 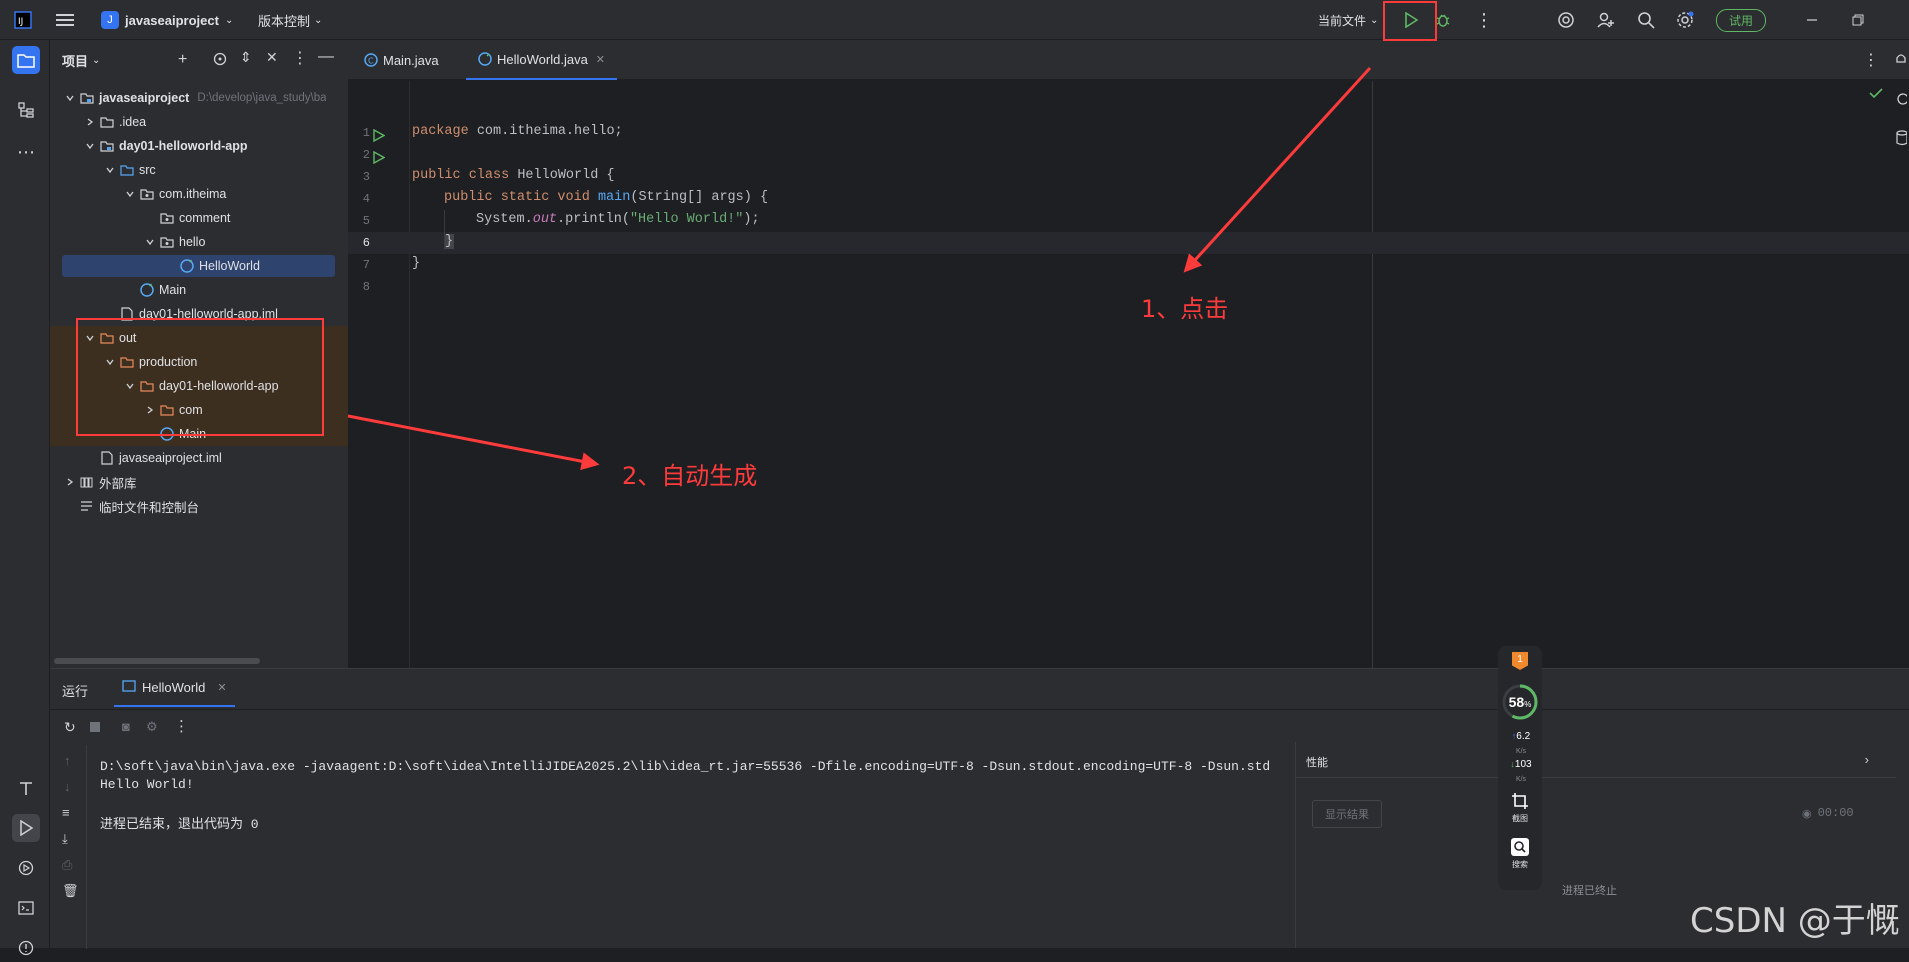 I want to click on watermark: CSDN @于慨, so click(x=1795, y=921).